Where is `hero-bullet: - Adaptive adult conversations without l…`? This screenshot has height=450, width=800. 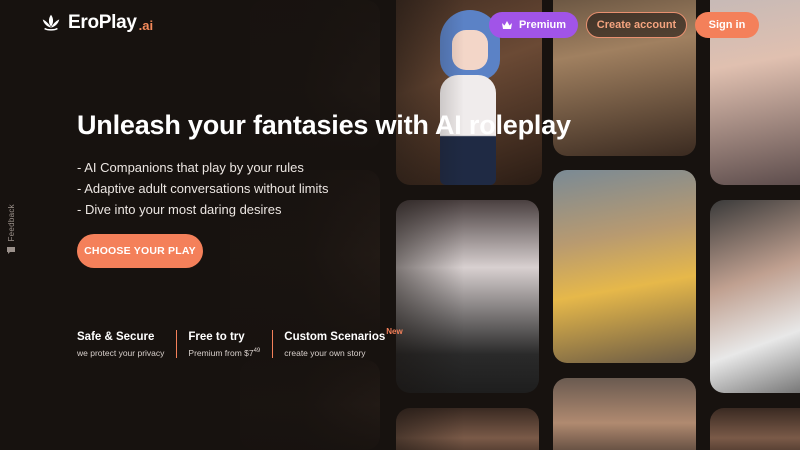 hero-bullet: - Adaptive adult conversations without l… is located at coordinates (203, 188).